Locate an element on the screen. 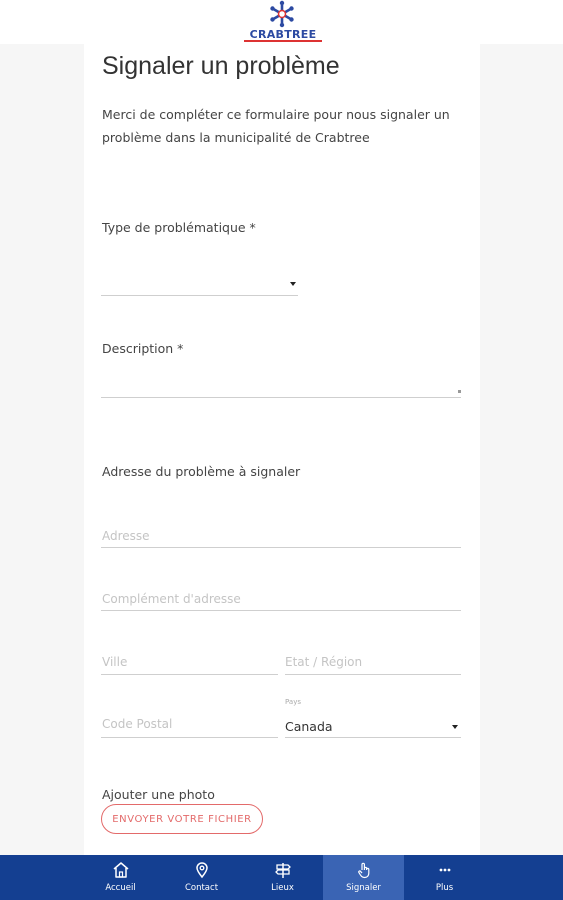 Image resolution: width=563 pixels, height=900 pixels. address-complement-underline is located at coordinates (281, 610).